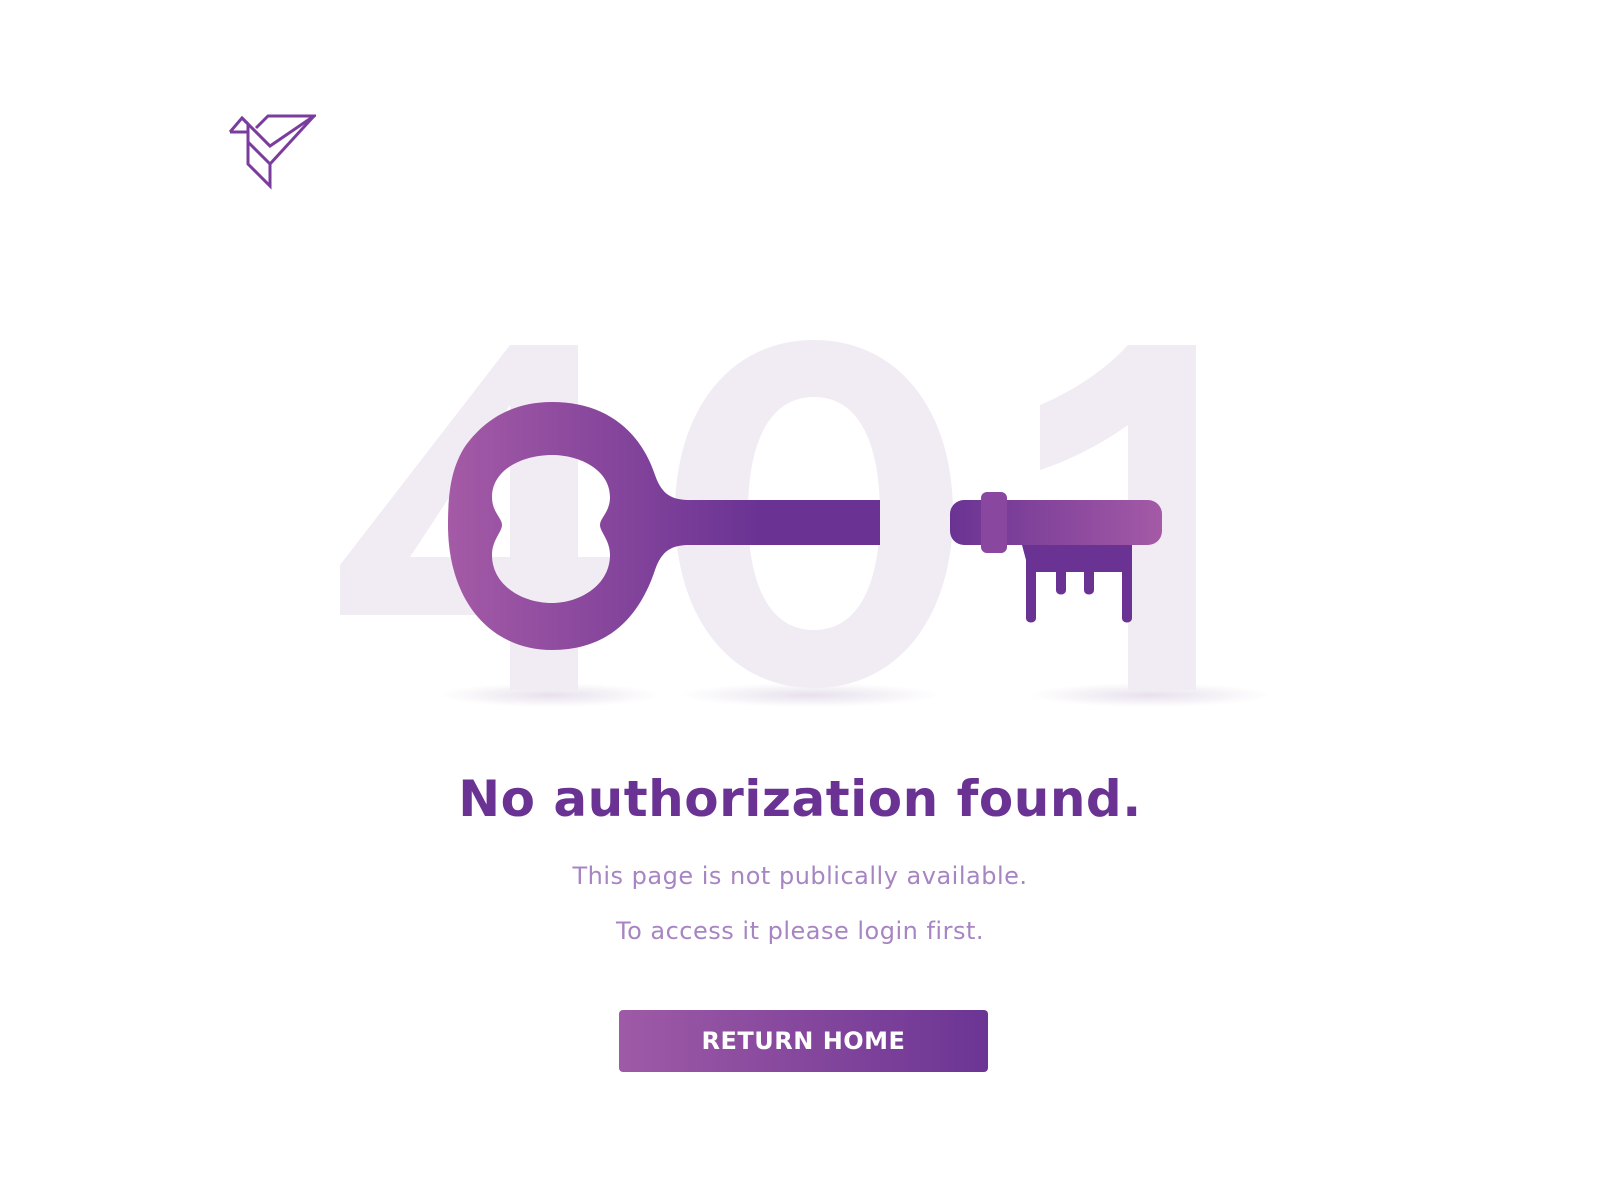  What do you see at coordinates (800, 931) in the screenshot?
I see `description-line-2: To access it please login first.` at bounding box center [800, 931].